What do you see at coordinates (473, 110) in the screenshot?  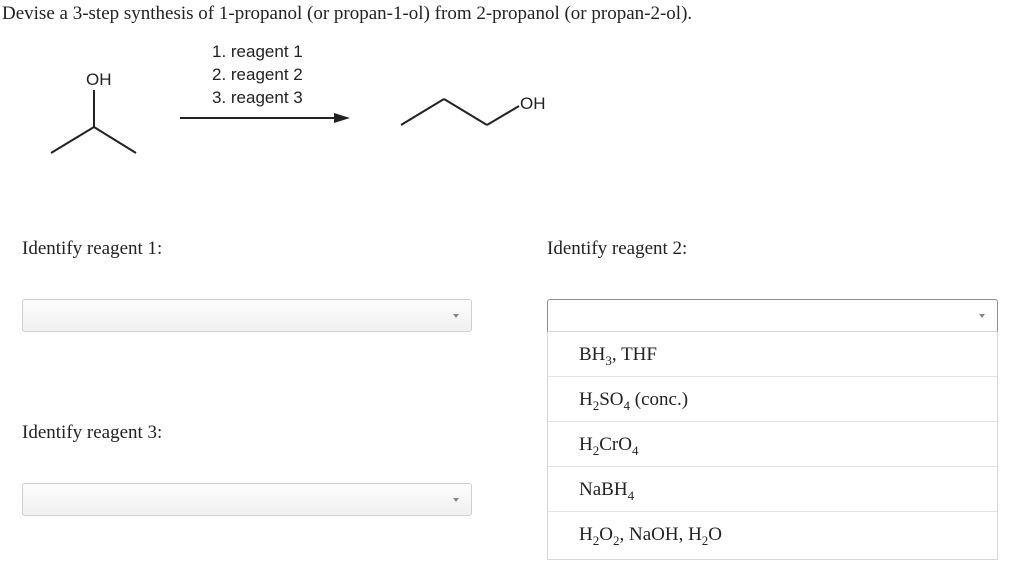 I see `product-1-propanol: OH` at bounding box center [473, 110].